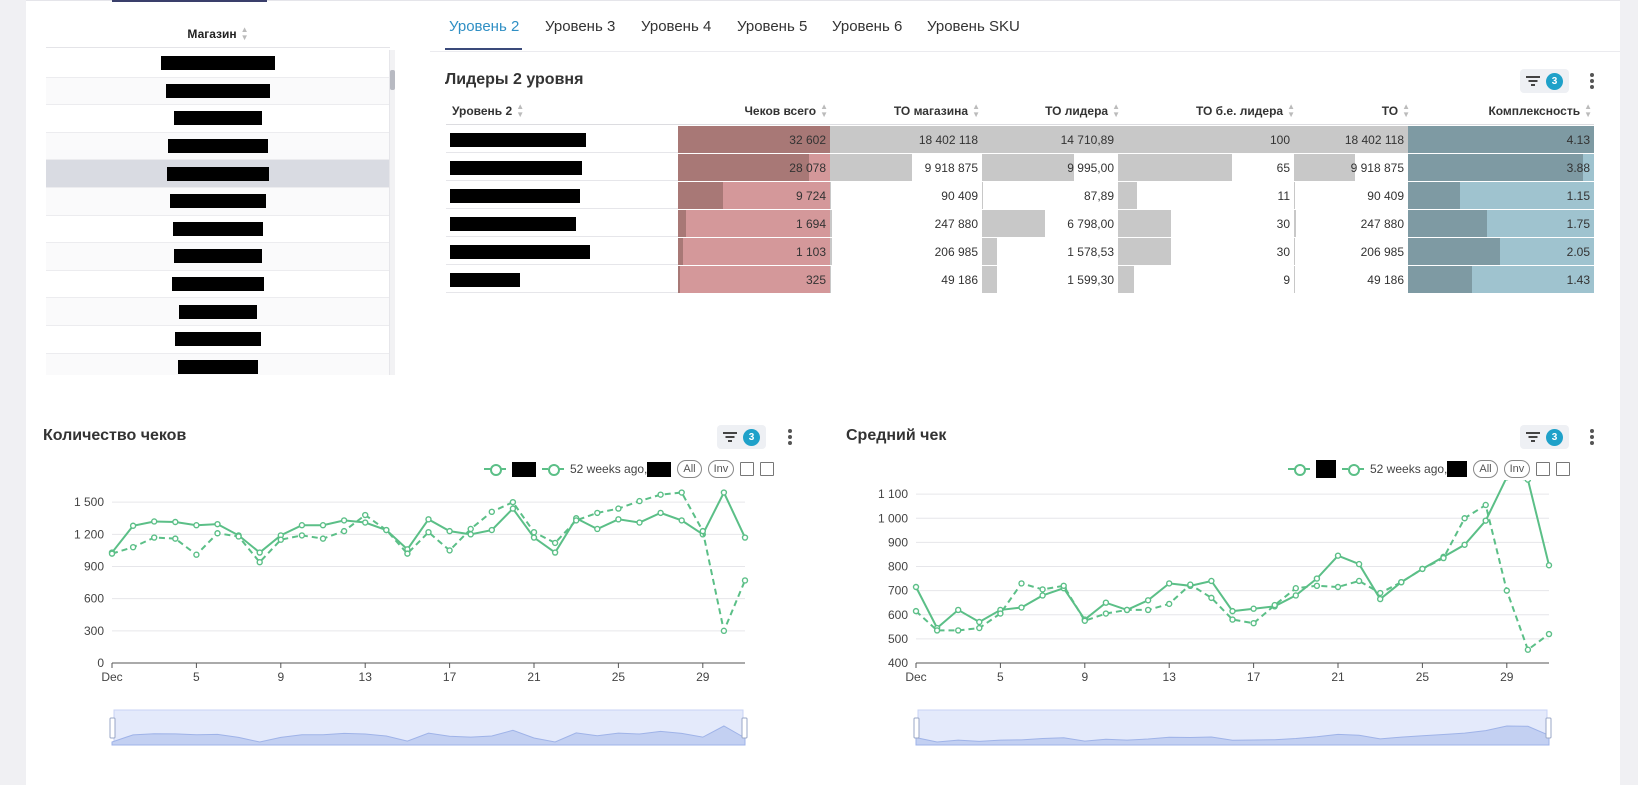 Image resolution: width=1638 pixels, height=785 pixels. I want to click on level2-name-cell, so click(562, 279).